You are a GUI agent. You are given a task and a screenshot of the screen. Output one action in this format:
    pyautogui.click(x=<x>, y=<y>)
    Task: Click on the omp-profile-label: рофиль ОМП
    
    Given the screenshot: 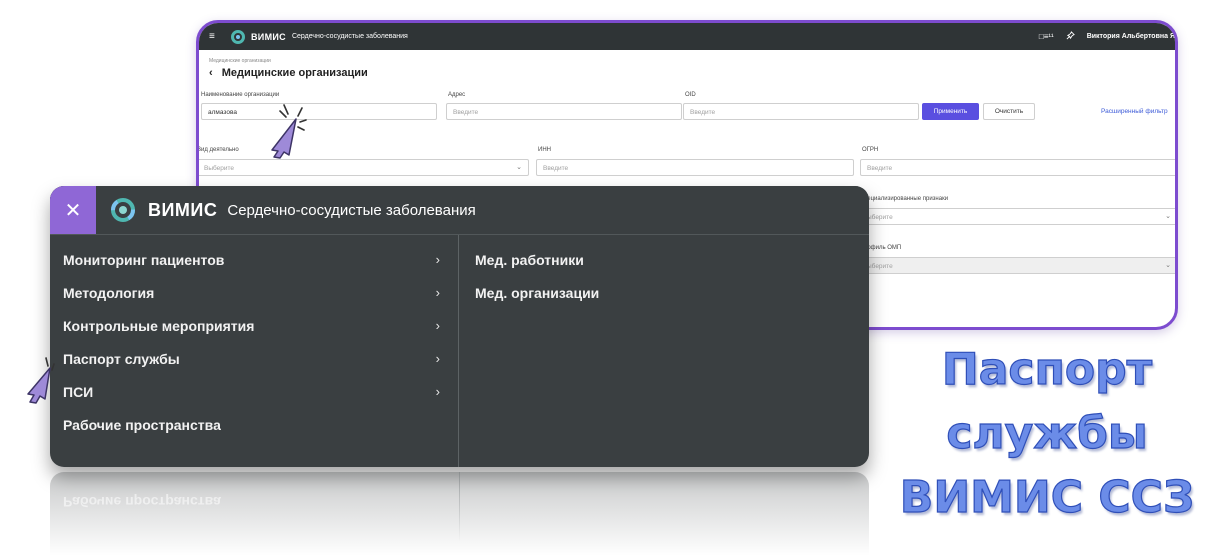 What is the action you would take?
    pyautogui.click(x=883, y=248)
    